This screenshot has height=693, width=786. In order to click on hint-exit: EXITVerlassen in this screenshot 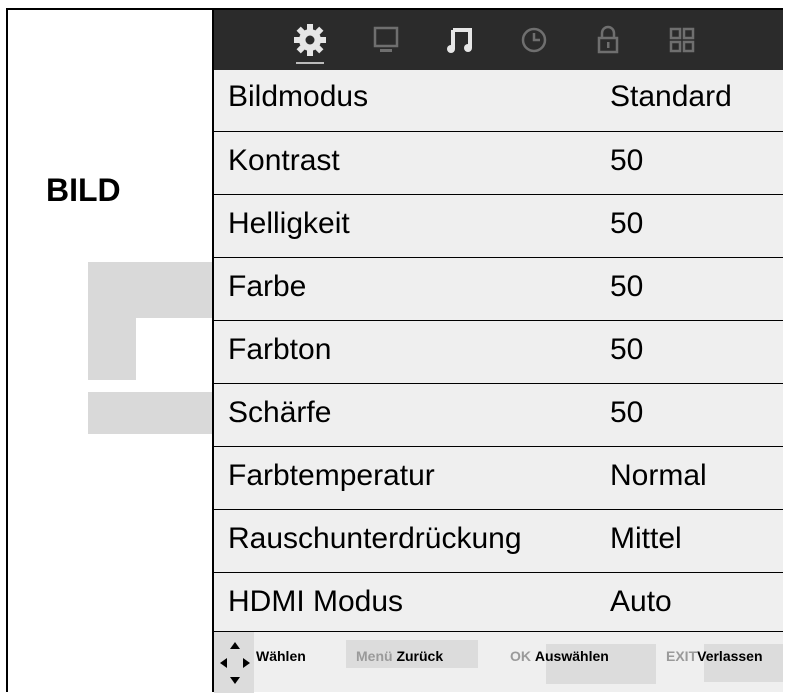, I will do `click(714, 656)`.